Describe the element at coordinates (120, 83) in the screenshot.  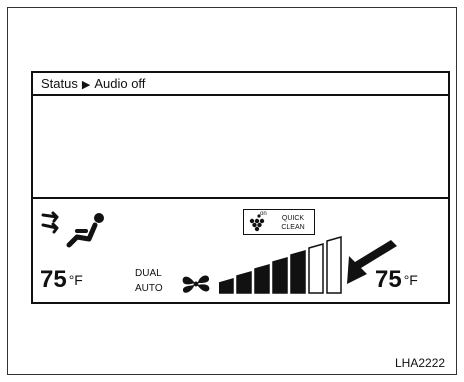
I see `status-value: Audio off` at that location.